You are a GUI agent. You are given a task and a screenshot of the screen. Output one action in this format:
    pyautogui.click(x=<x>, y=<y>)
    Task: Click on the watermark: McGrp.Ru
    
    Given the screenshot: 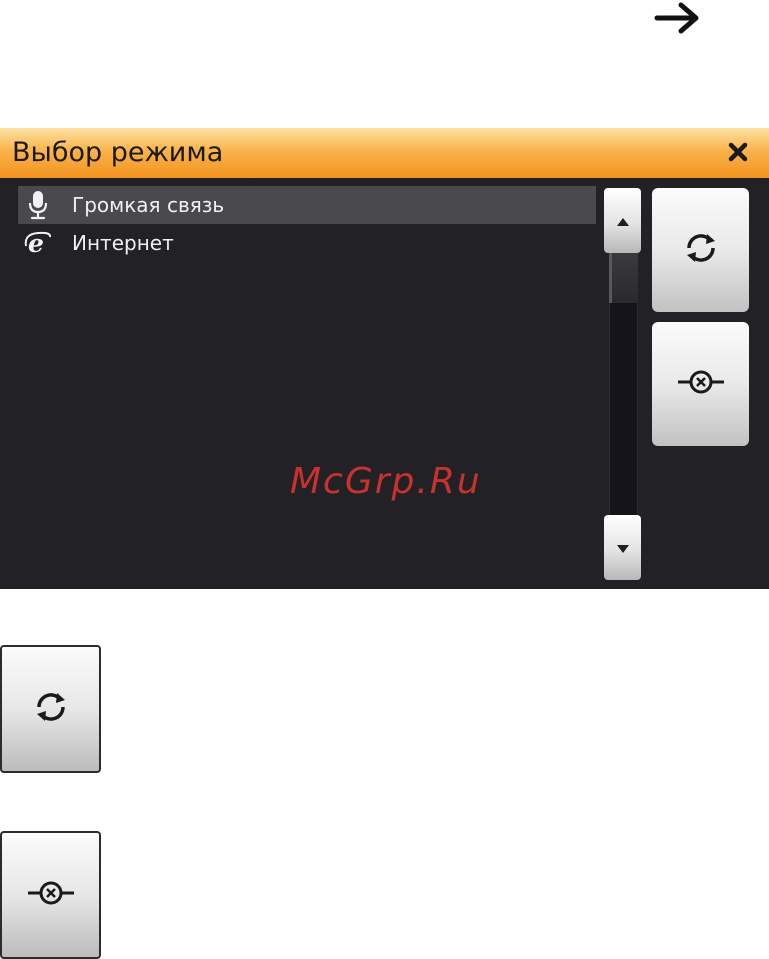 What is the action you would take?
    pyautogui.click(x=386, y=481)
    